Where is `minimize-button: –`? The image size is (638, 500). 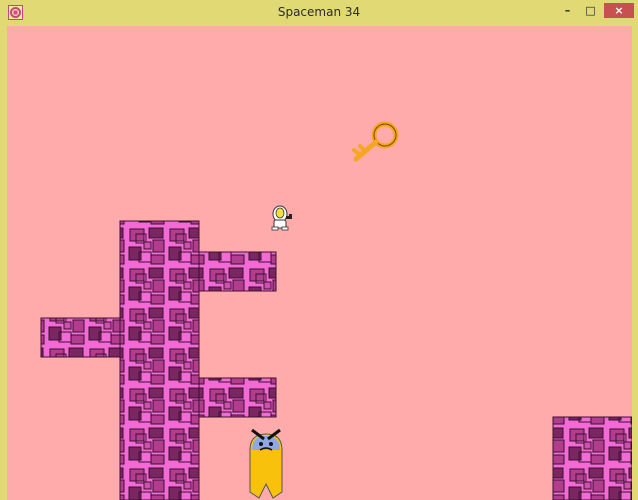
minimize-button: – is located at coordinates (567, 10).